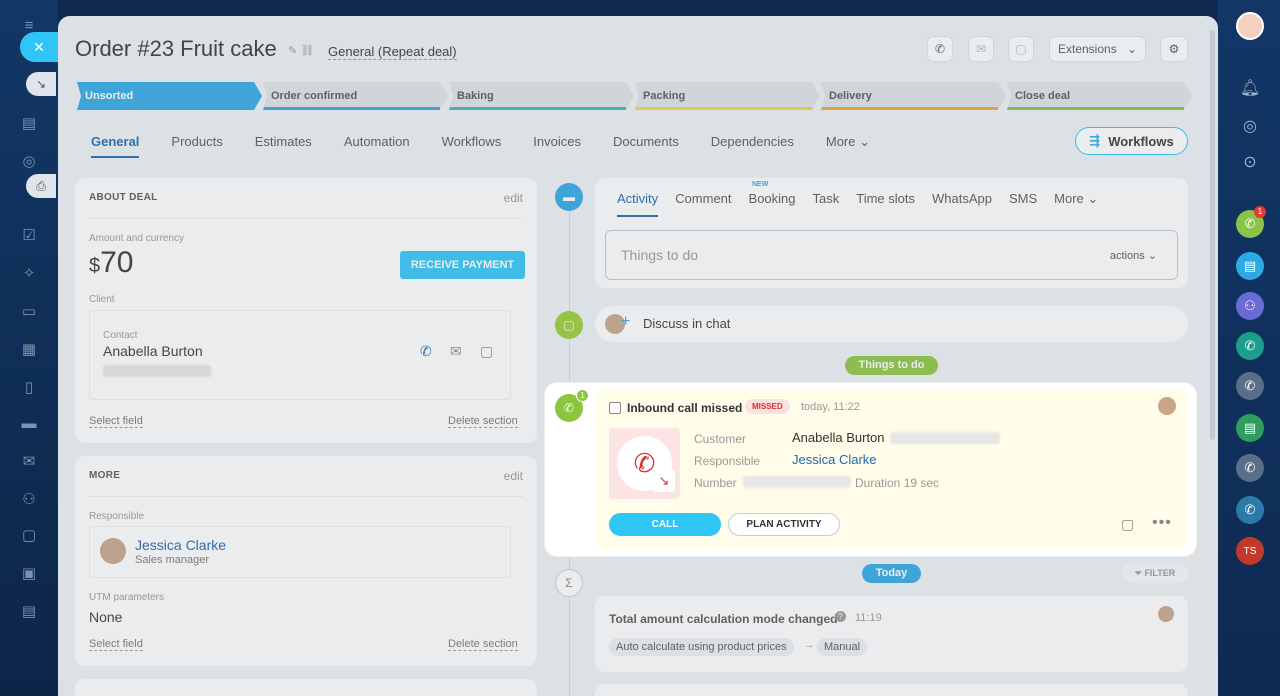 The width and height of the screenshot is (1280, 696). Describe the element at coordinates (153, 351) in the screenshot. I see `contact-name: Anabella Burton` at that location.